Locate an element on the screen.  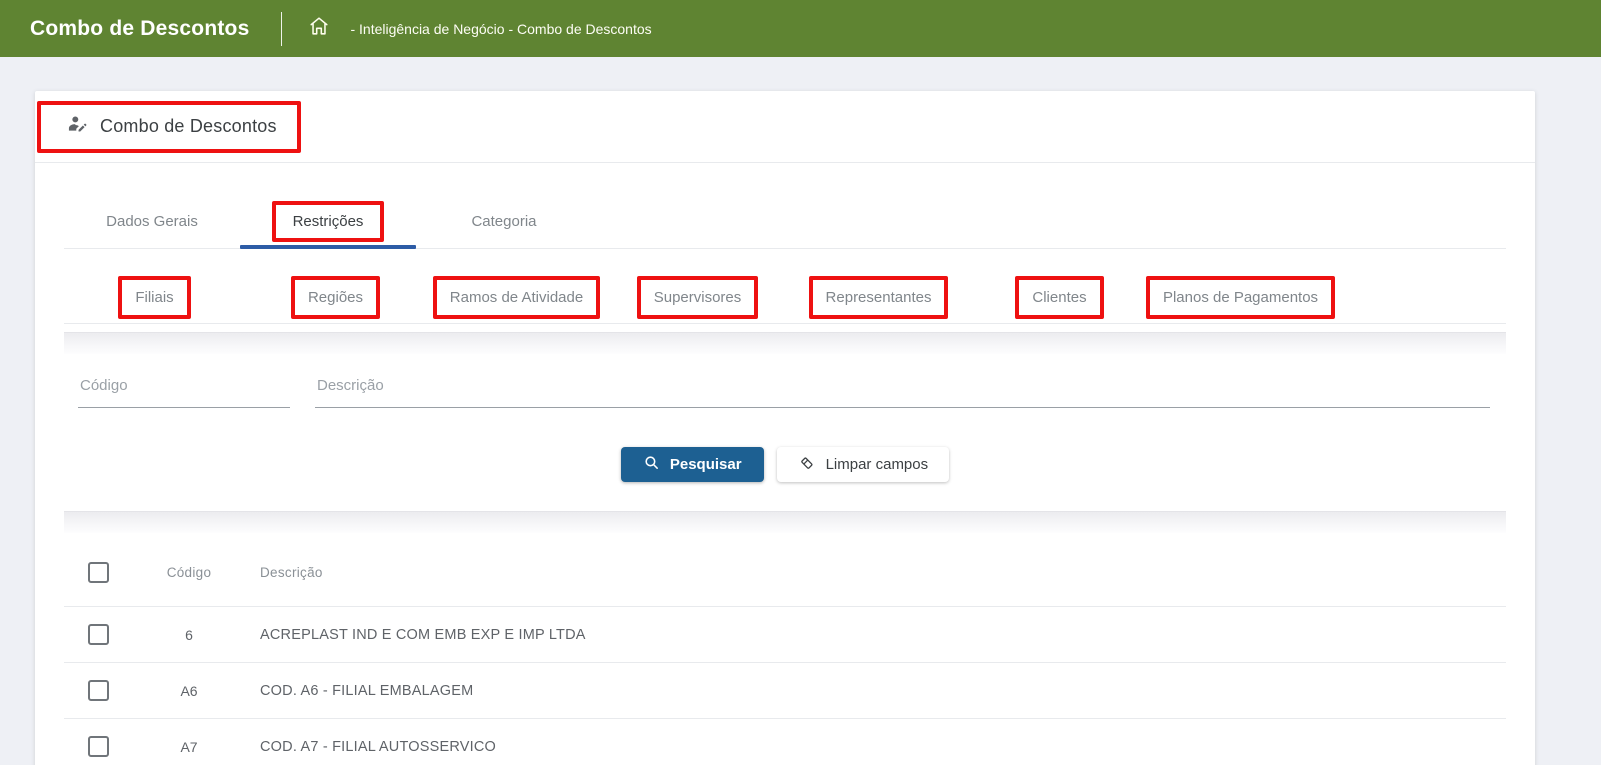
tab-restricoes: Restrições is located at coordinates (328, 222).